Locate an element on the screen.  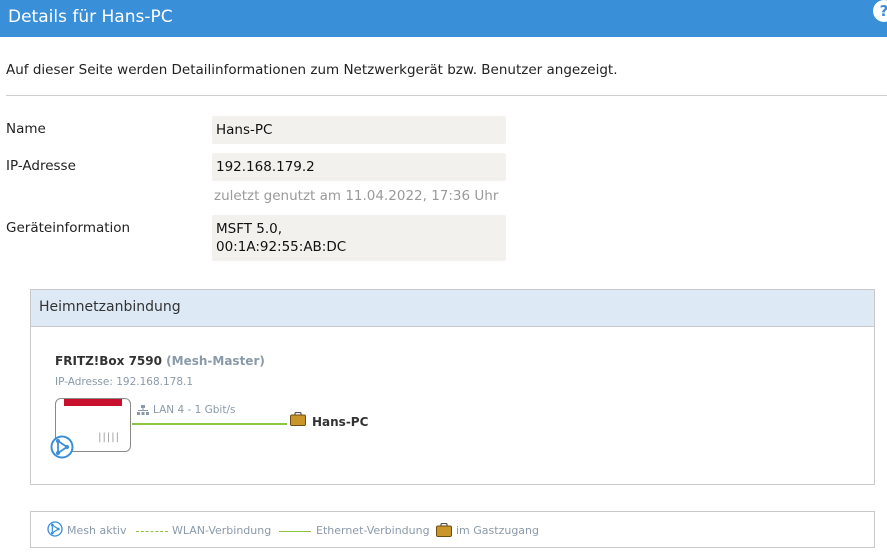
legend-wlan-line is located at coordinates (152, 531).